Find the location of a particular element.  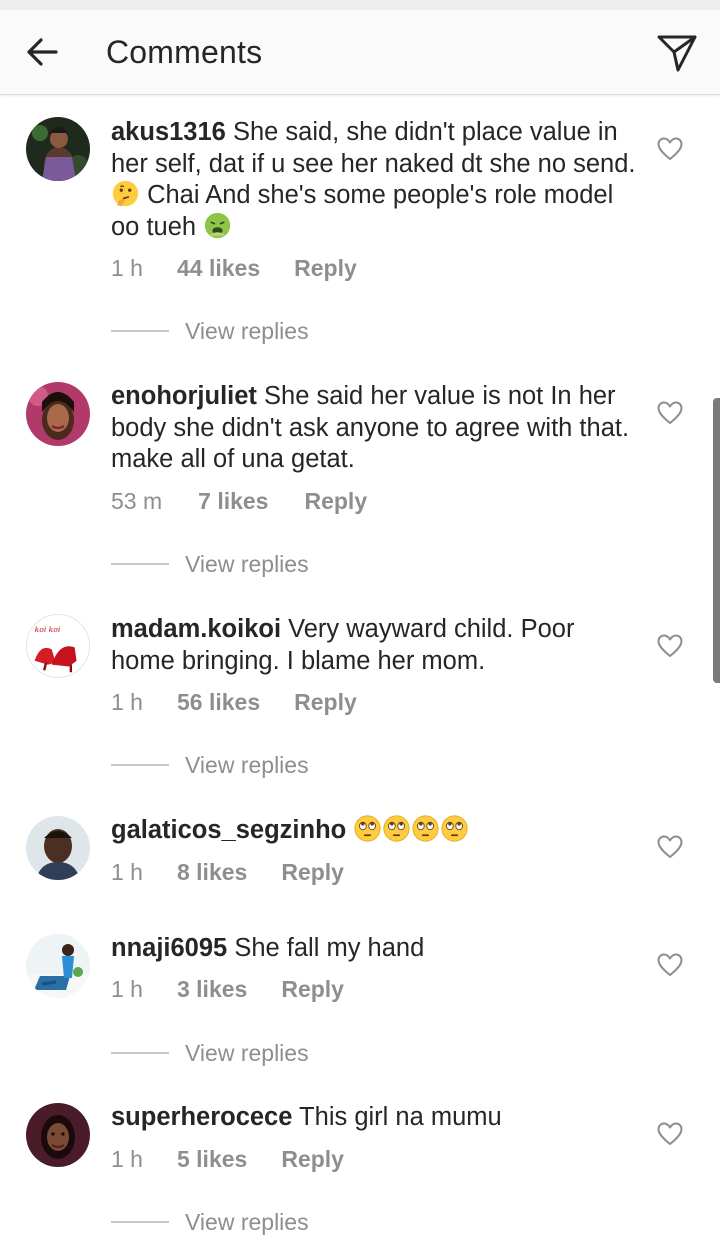

comment-likes: 3 likes is located at coordinates (212, 989).